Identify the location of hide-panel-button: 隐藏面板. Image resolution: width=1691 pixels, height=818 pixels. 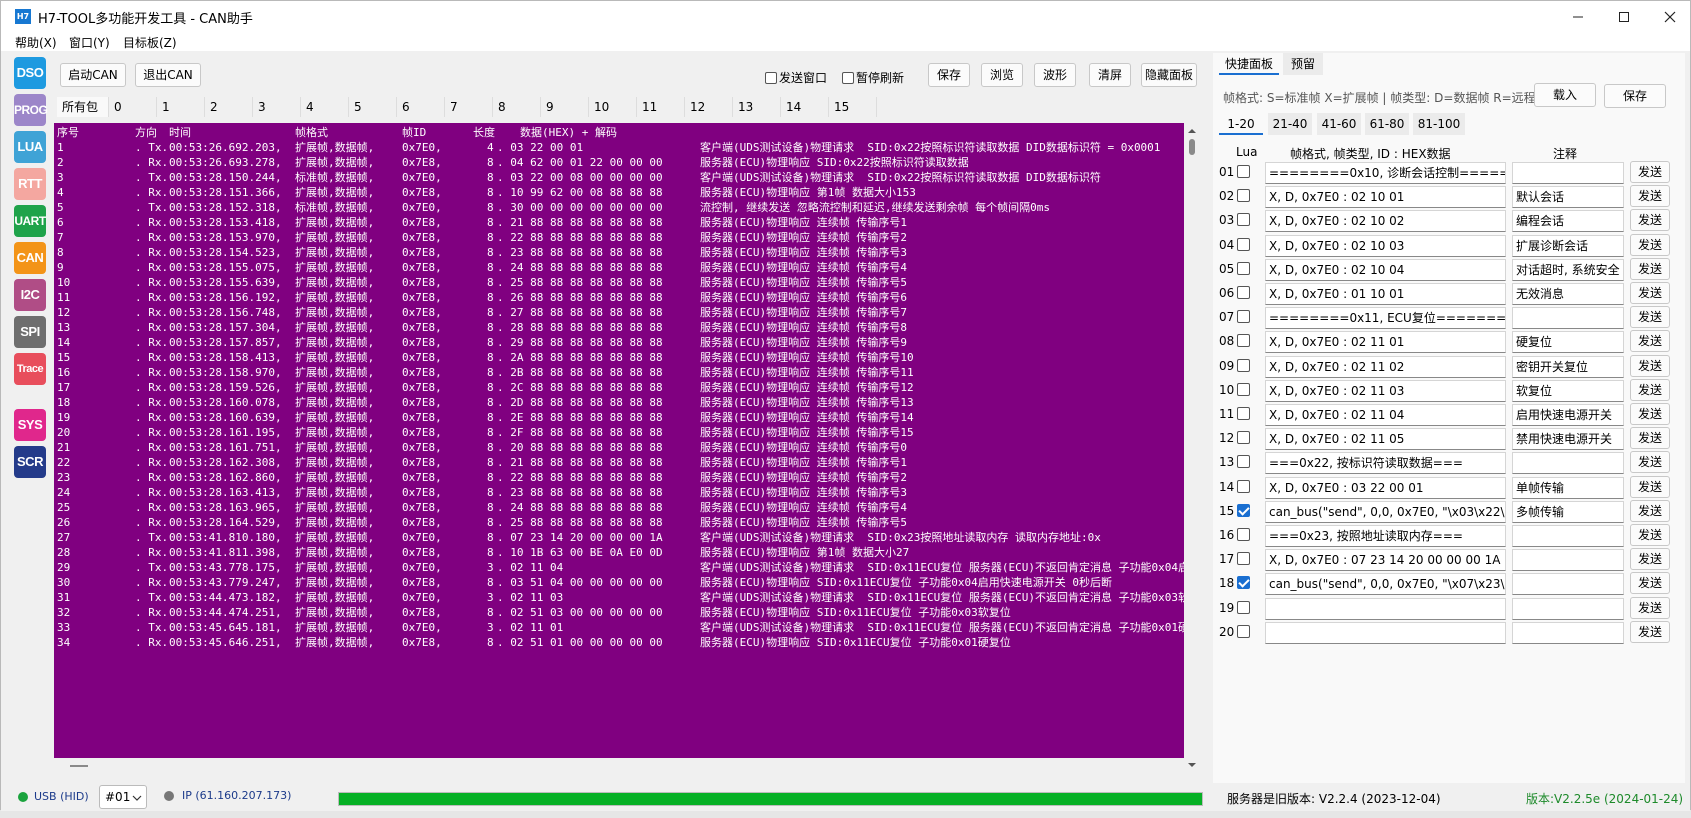
(1169, 75).